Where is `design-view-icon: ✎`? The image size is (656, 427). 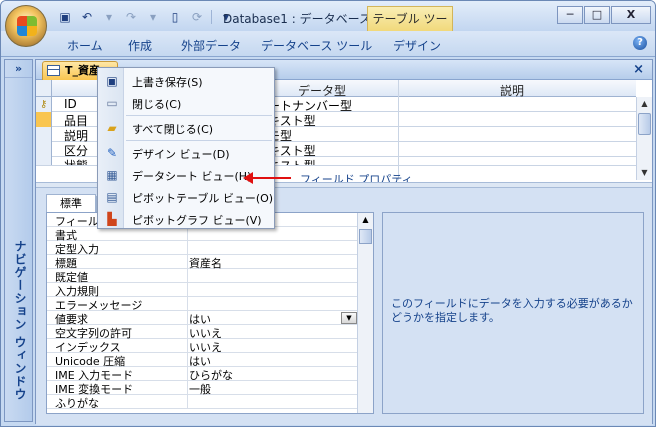
design-view-icon: ✎ is located at coordinates (112, 153).